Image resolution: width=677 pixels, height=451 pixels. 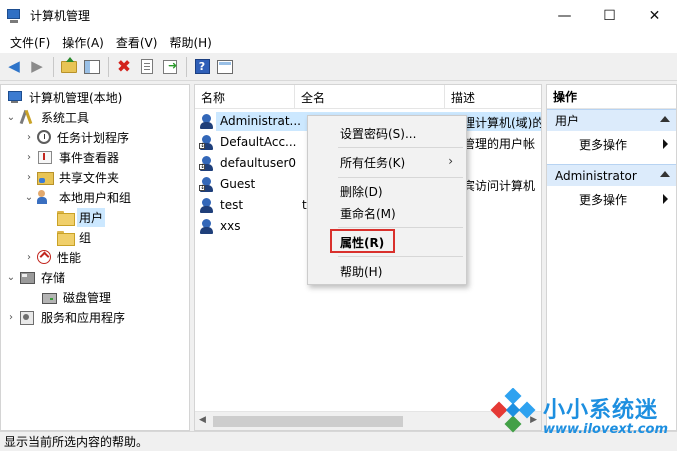 What do you see at coordinates (124, 67) in the screenshot?
I see `delete-button: ✖` at bounding box center [124, 67].